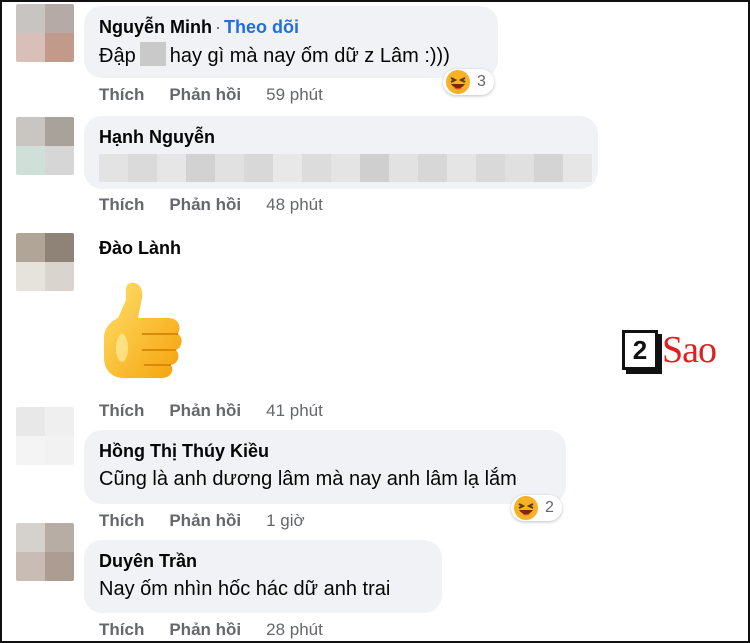 This screenshot has height=643, width=750. What do you see at coordinates (309, 56) in the screenshot?
I see `comment-text-part: hay gì mà nay ốm dữ z Lâm :)))` at bounding box center [309, 56].